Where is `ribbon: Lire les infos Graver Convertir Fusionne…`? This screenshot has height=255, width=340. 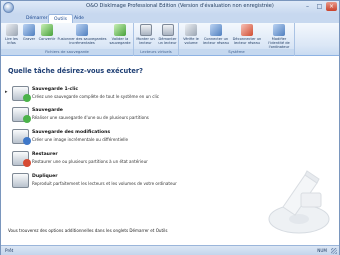 ribbon: Lire les infos Graver Convertir Fusionne… is located at coordinates (170, 39).